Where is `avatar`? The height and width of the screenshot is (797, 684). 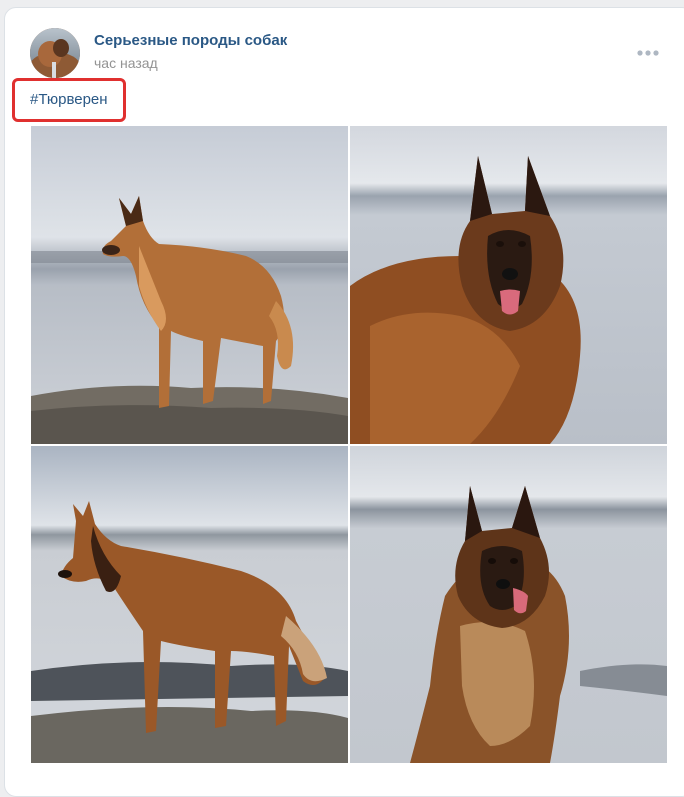 avatar is located at coordinates (55, 53).